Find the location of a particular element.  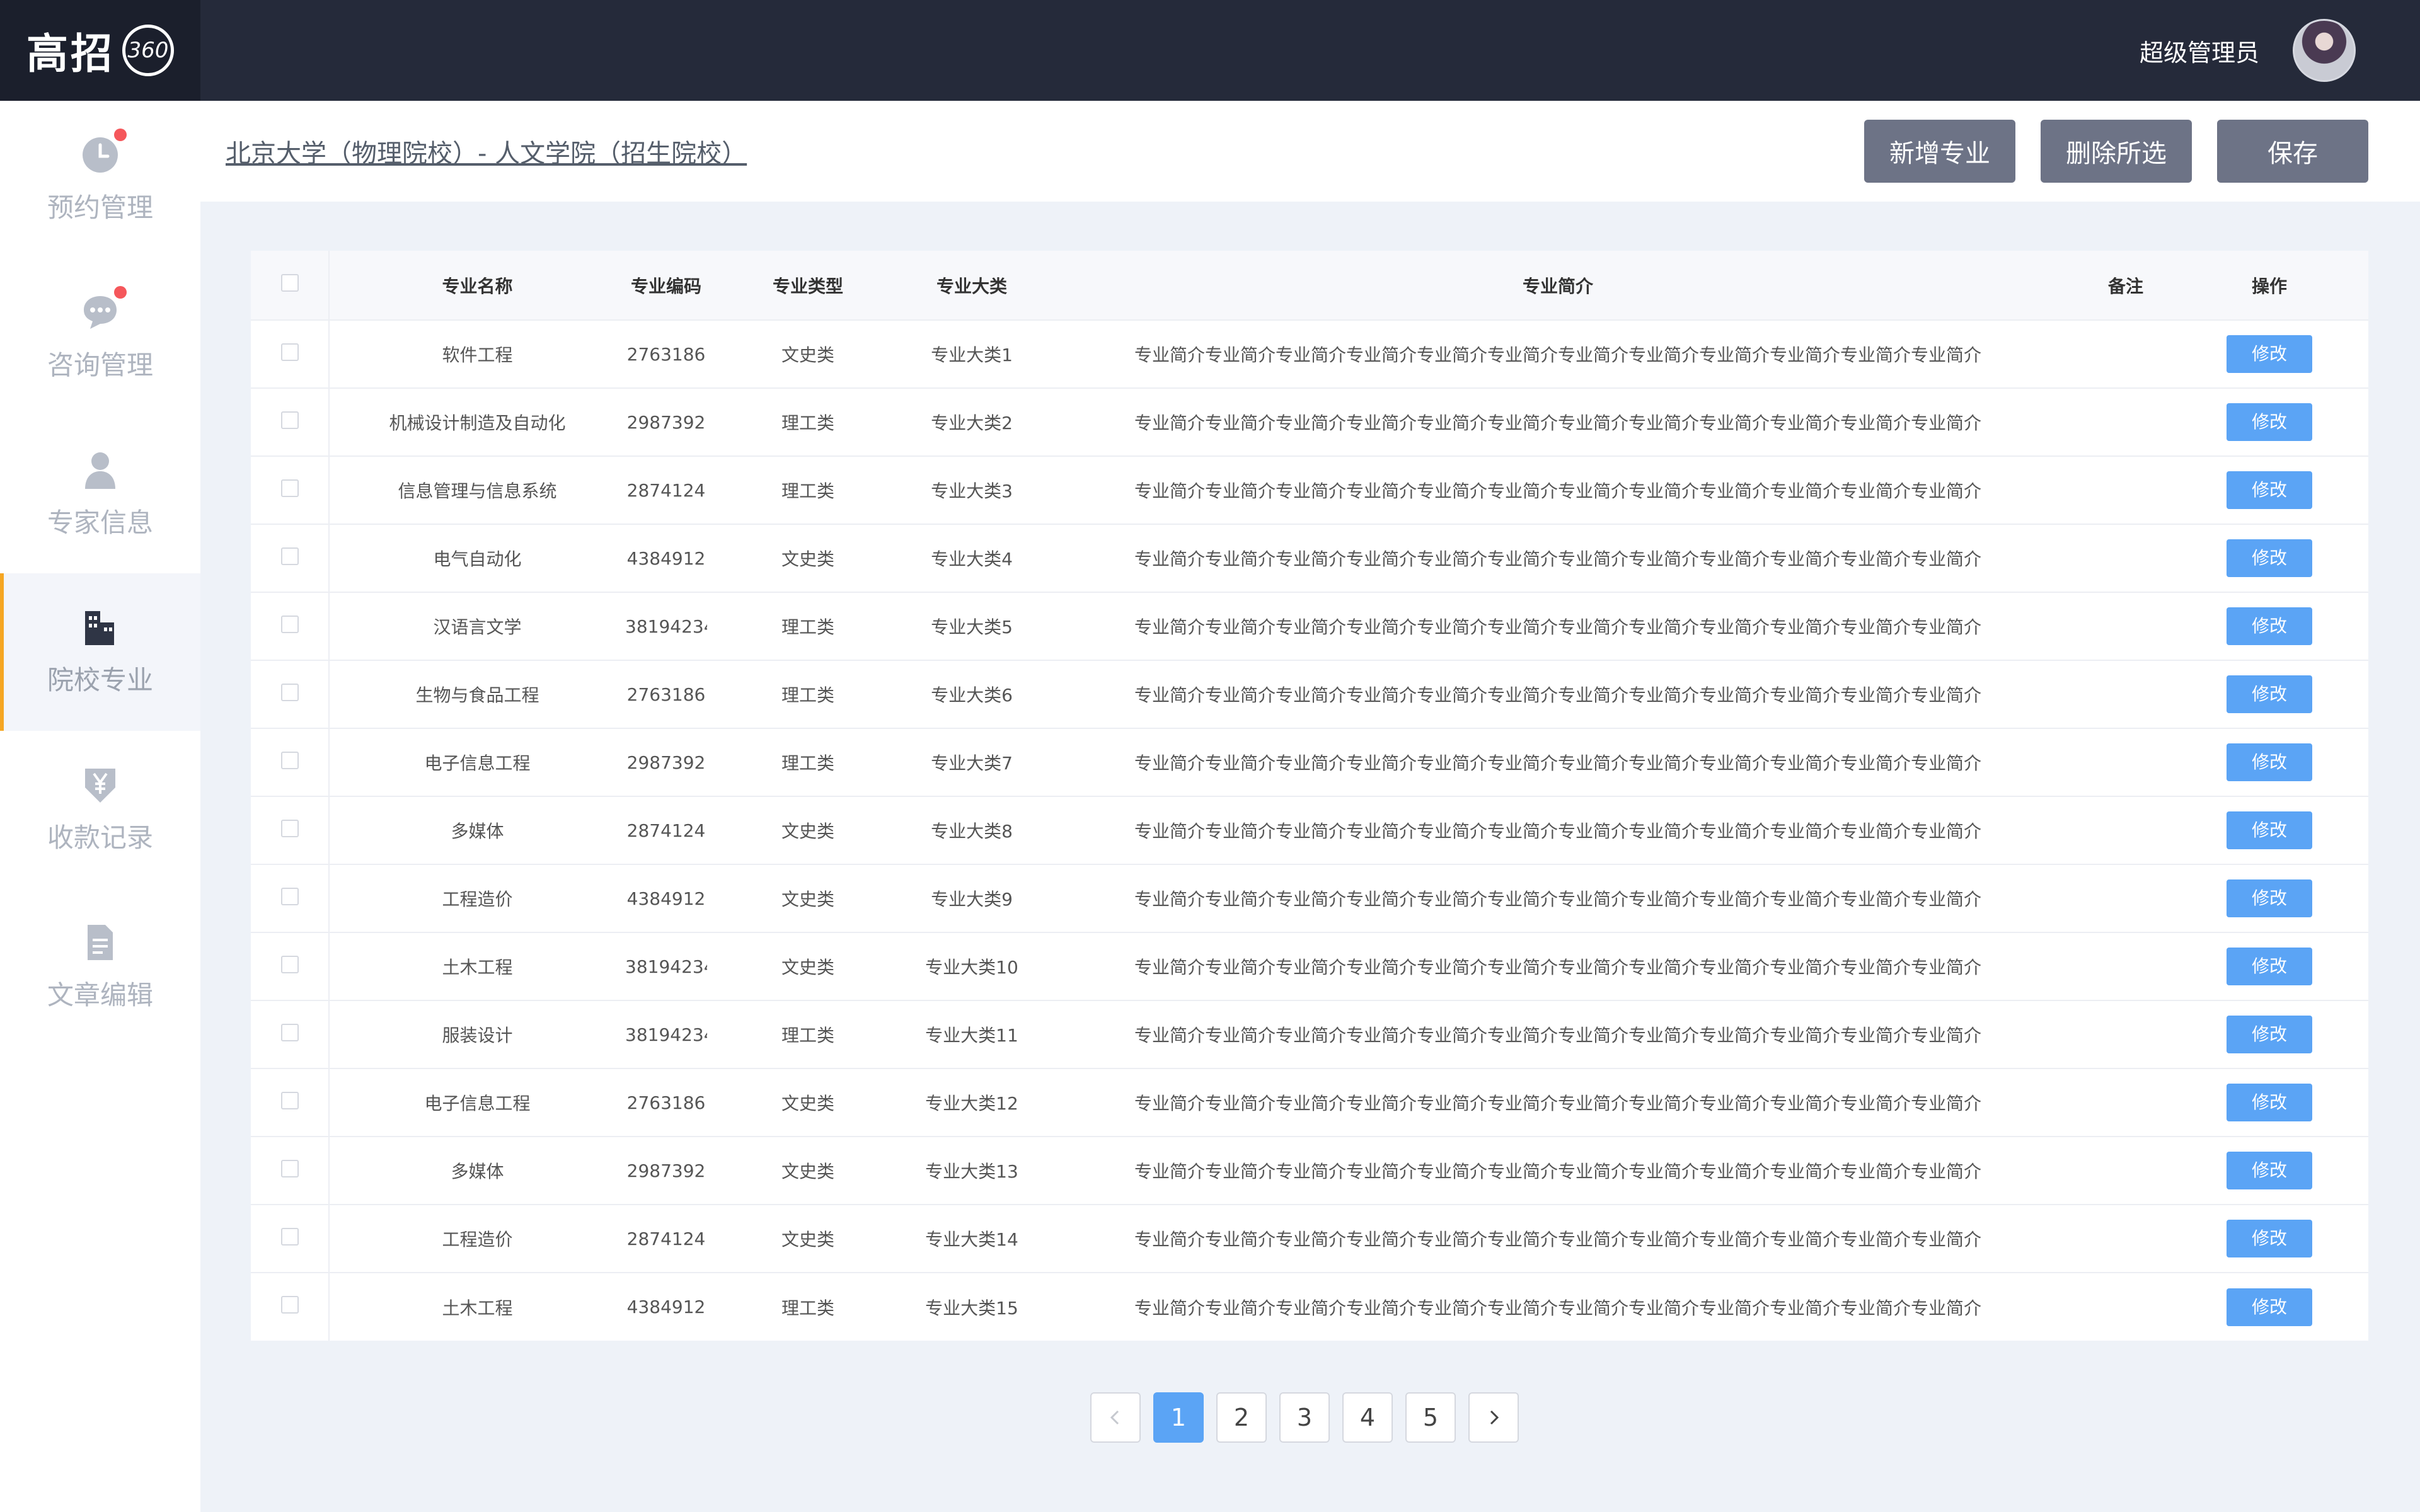

cell-category: 专业大类2 is located at coordinates (972, 423).